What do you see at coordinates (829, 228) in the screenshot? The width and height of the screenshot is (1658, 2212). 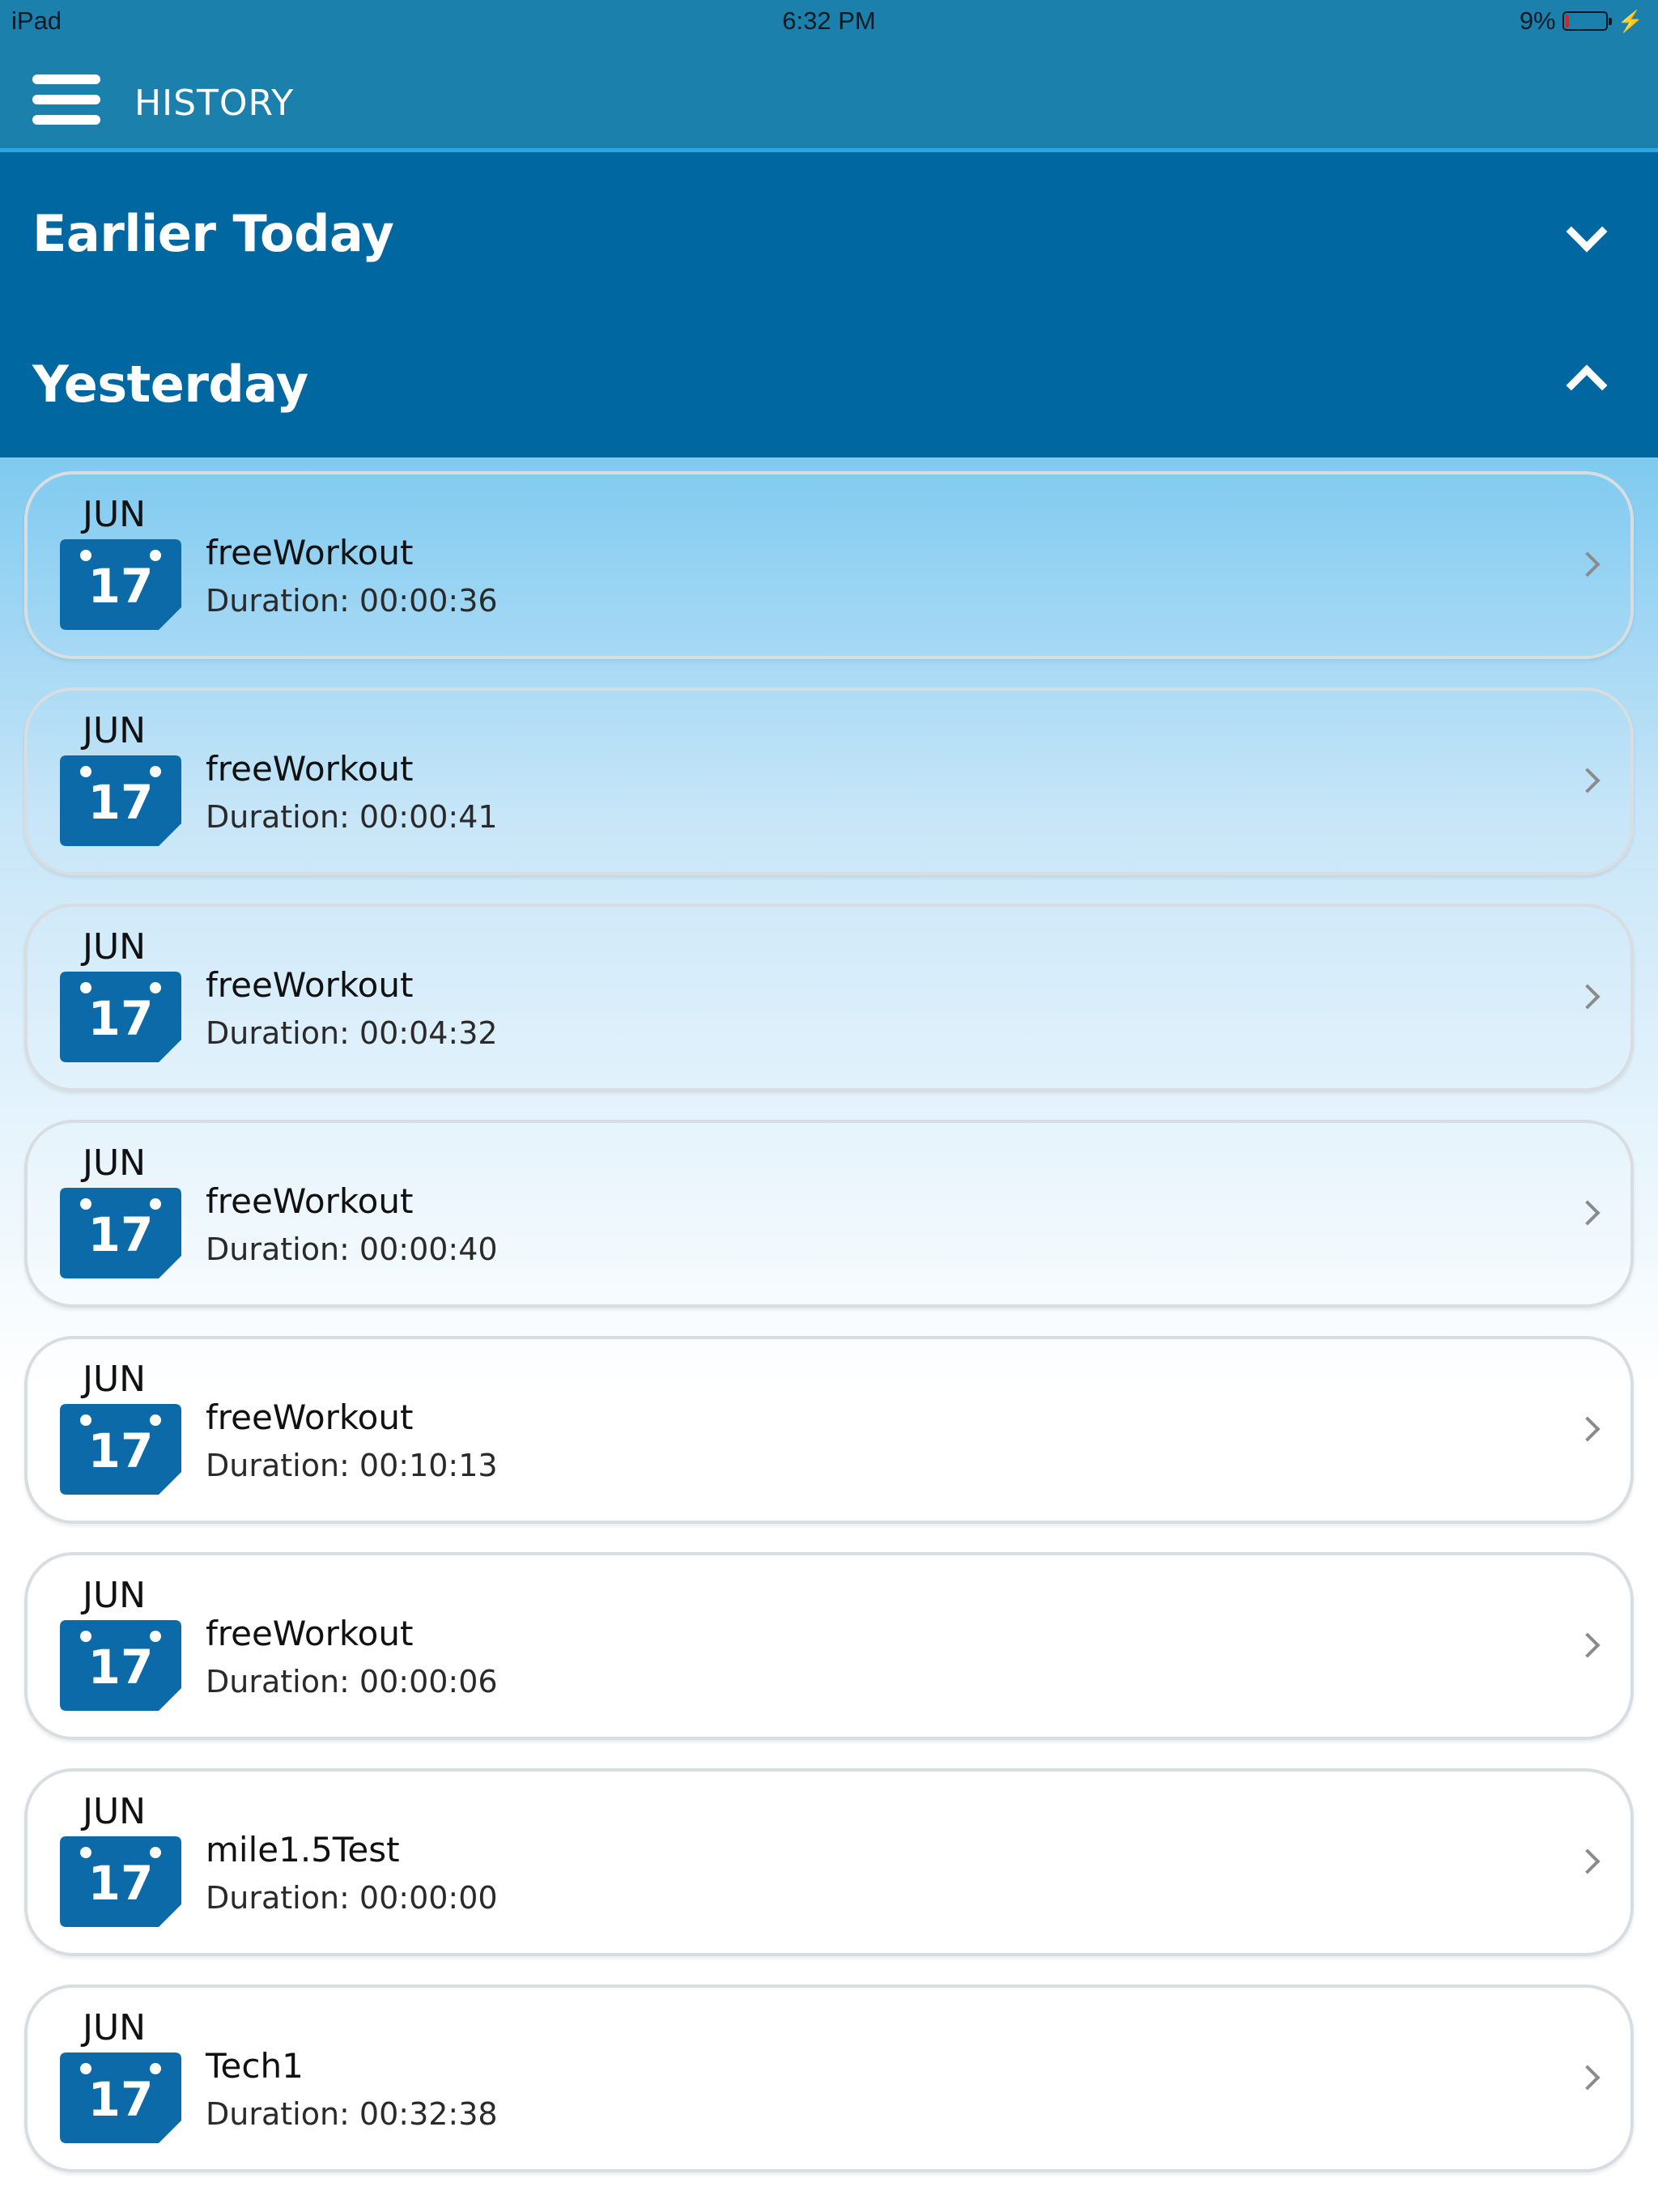 I see `section-header-earlier-today: Earlier Today` at bounding box center [829, 228].